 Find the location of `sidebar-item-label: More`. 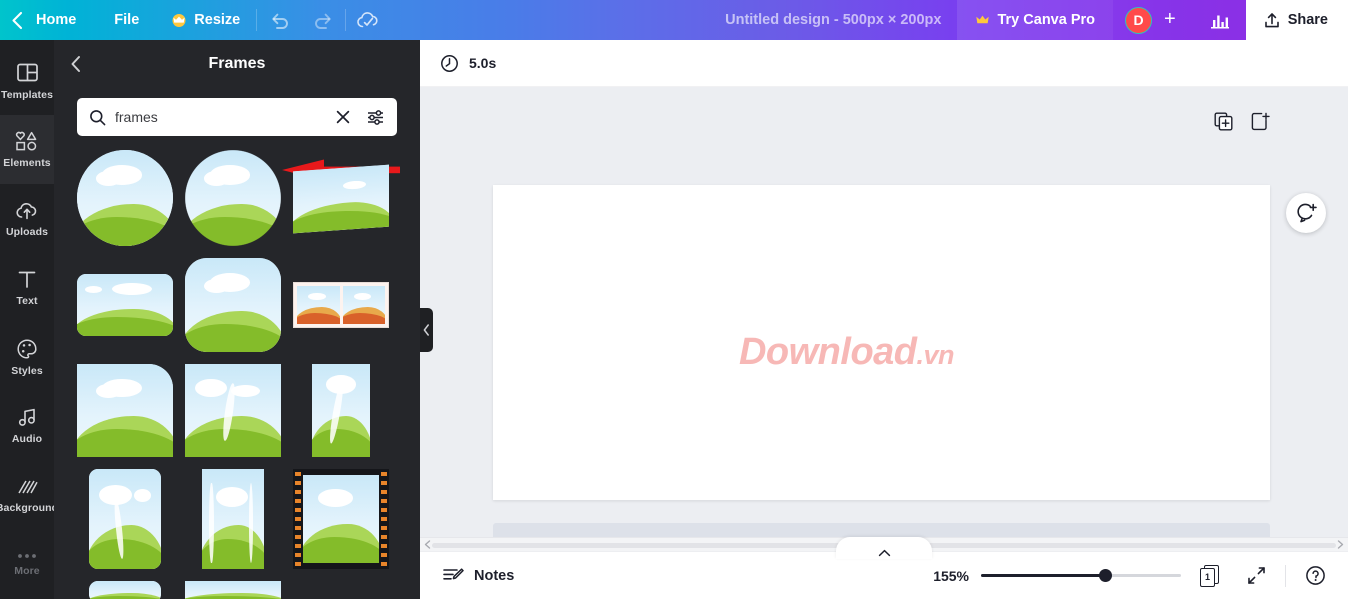

sidebar-item-label: More is located at coordinates (27, 570).